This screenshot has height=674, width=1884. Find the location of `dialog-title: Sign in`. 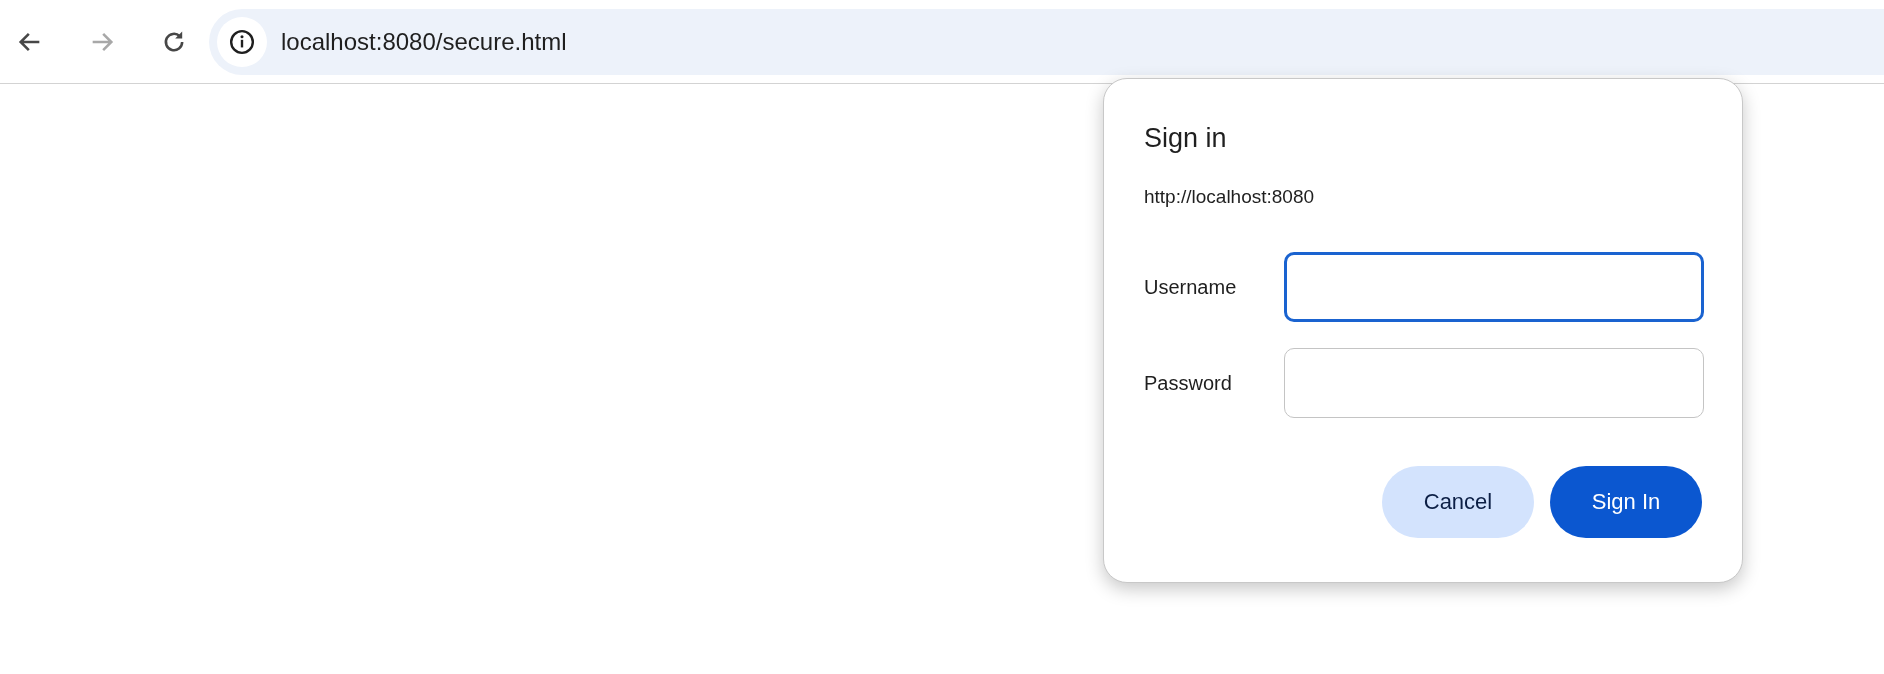

dialog-title: Sign in is located at coordinates (1186, 138).